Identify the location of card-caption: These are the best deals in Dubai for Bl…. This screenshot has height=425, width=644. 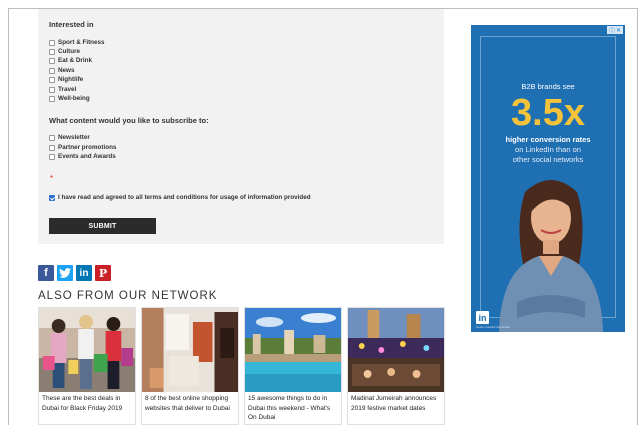
(82, 403).